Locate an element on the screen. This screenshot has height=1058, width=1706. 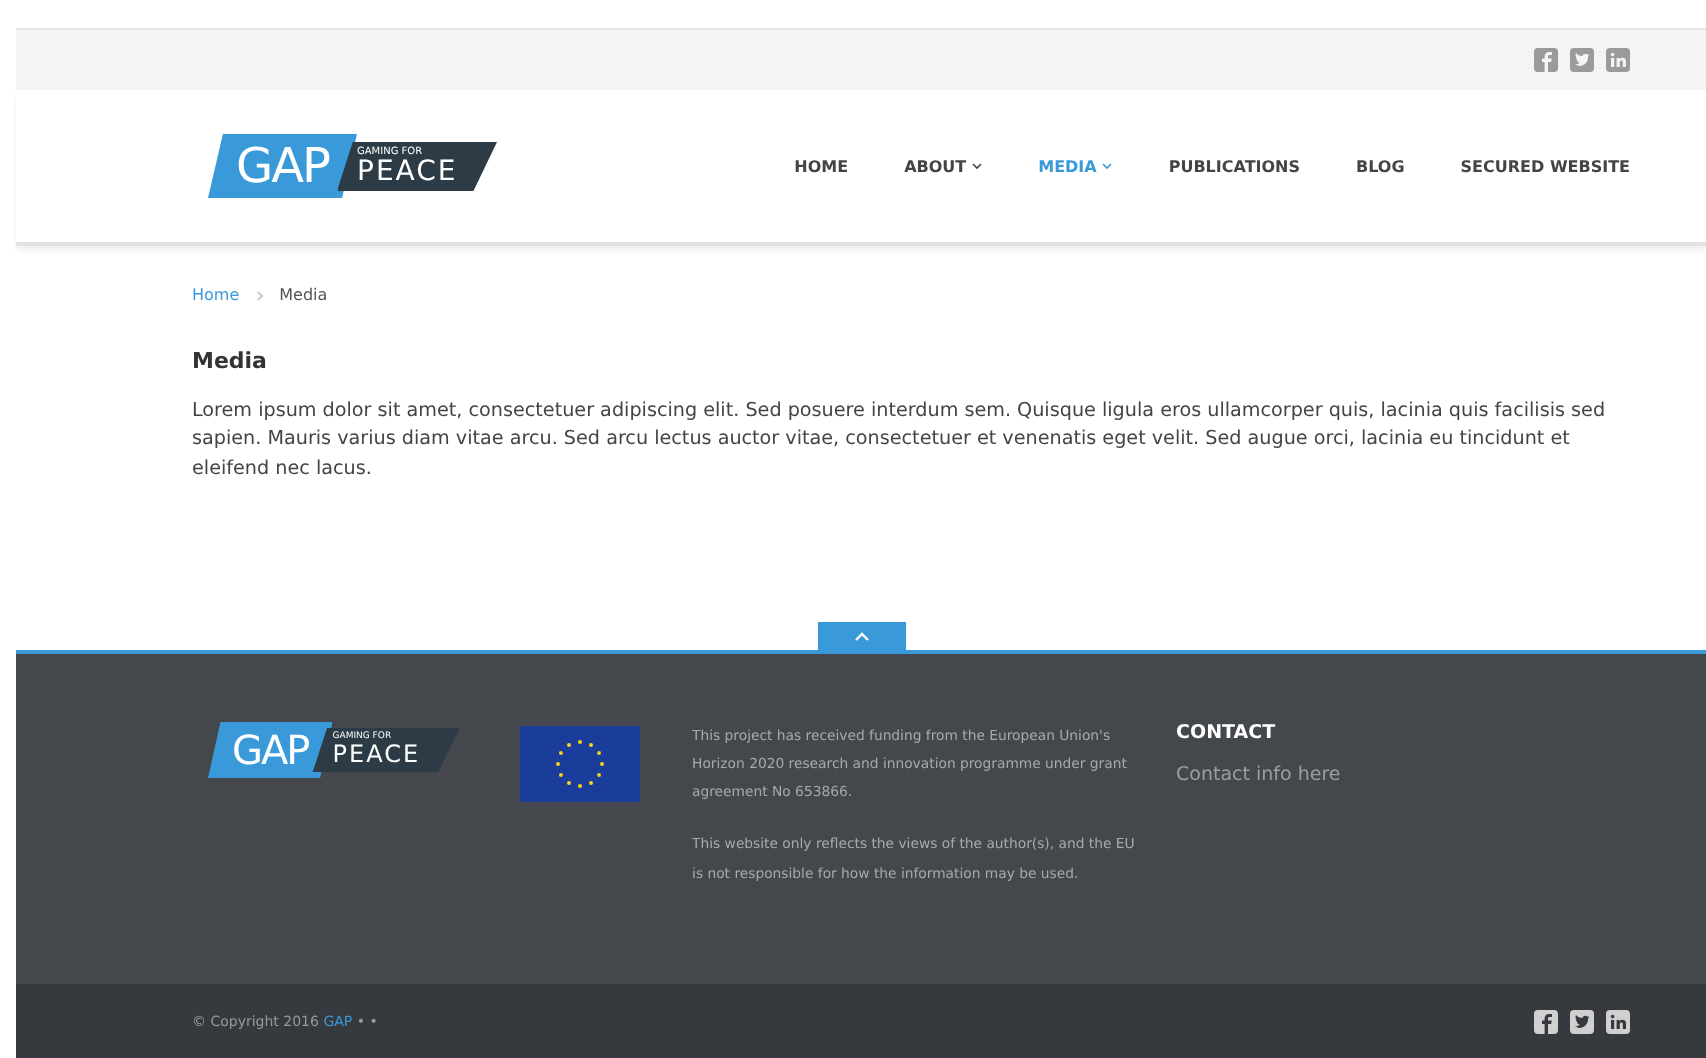
nav-link: BLOG is located at coordinates (1380, 166).